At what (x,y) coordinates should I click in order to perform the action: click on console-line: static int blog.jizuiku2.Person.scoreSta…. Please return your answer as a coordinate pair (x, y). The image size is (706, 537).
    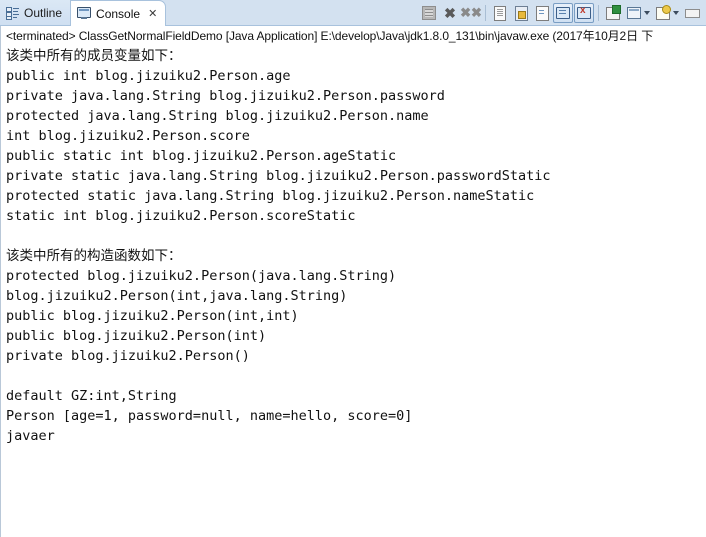
    Looking at the image, I should click on (181, 216).